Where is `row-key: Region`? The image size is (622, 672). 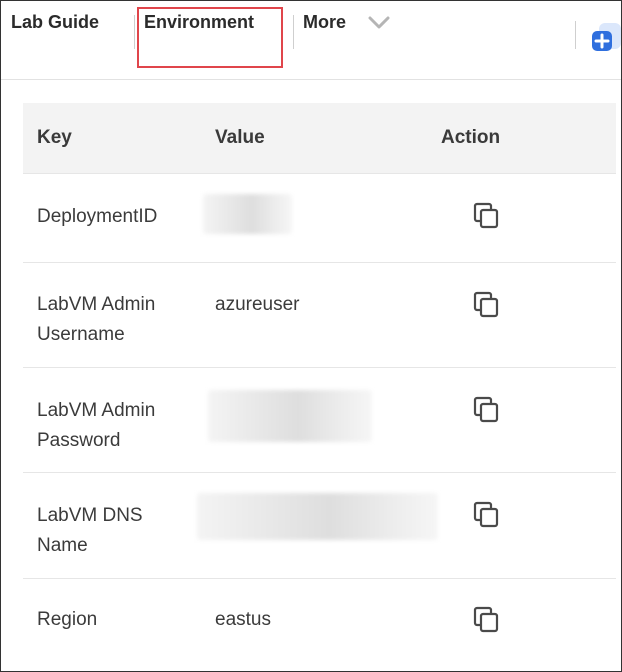
row-key: Region is located at coordinates (67, 619).